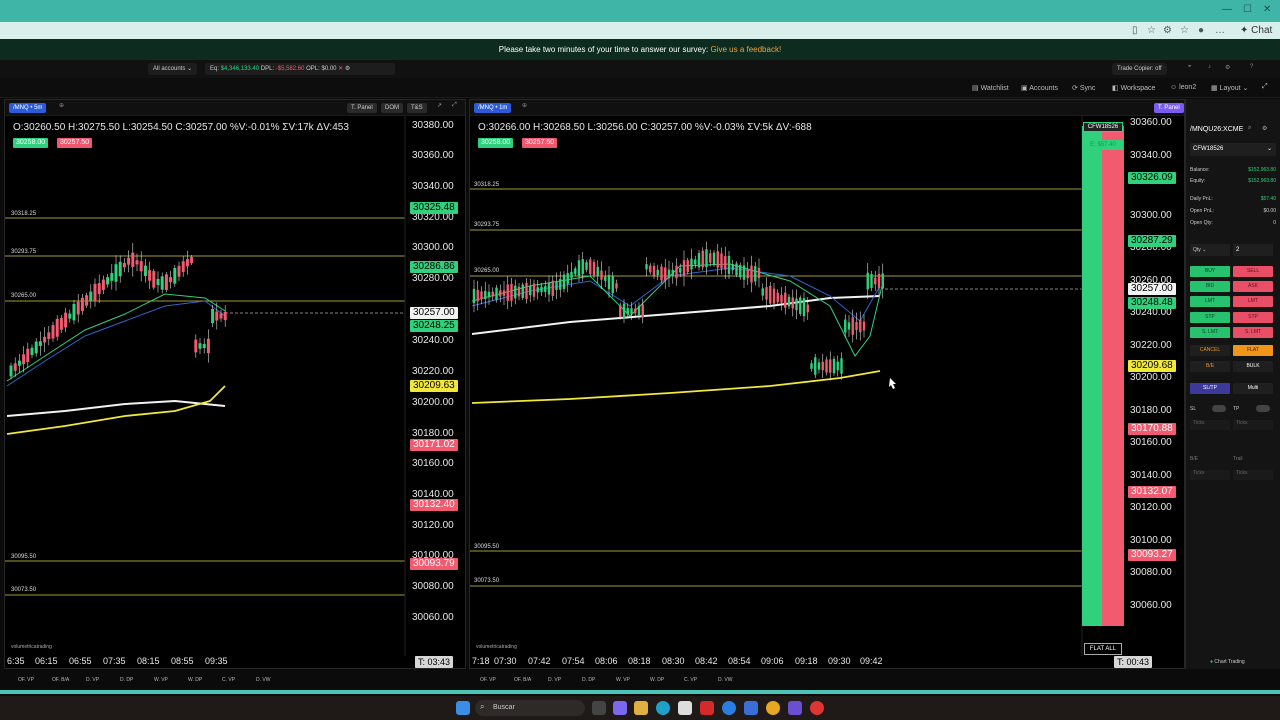 The height and width of the screenshot is (720, 1280). I want to click on bid-button: BID, so click(1210, 286).